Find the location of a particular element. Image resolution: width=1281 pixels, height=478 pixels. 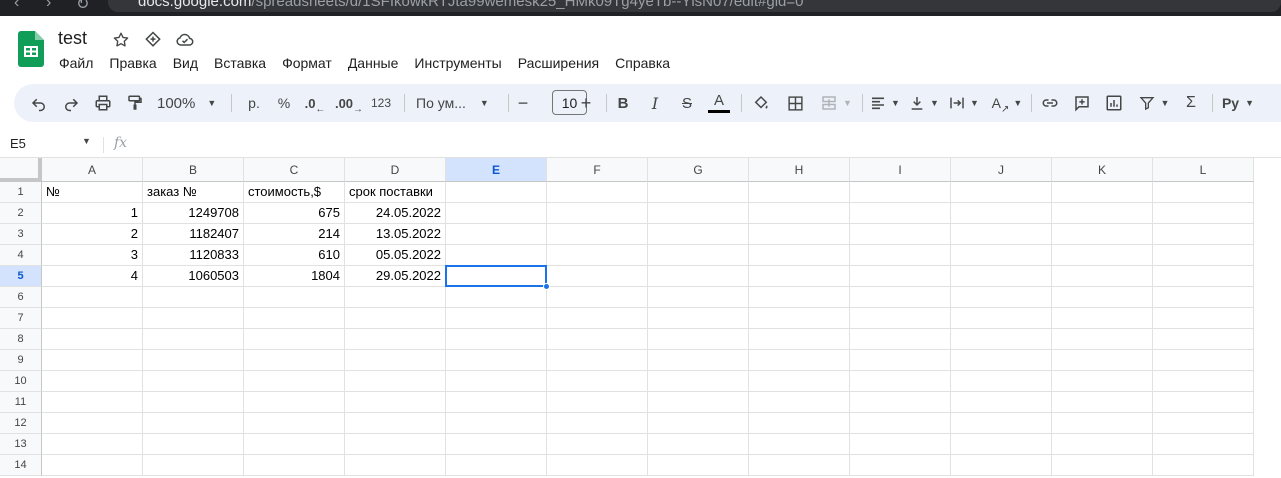

cell-c3: 214 is located at coordinates (294, 234).